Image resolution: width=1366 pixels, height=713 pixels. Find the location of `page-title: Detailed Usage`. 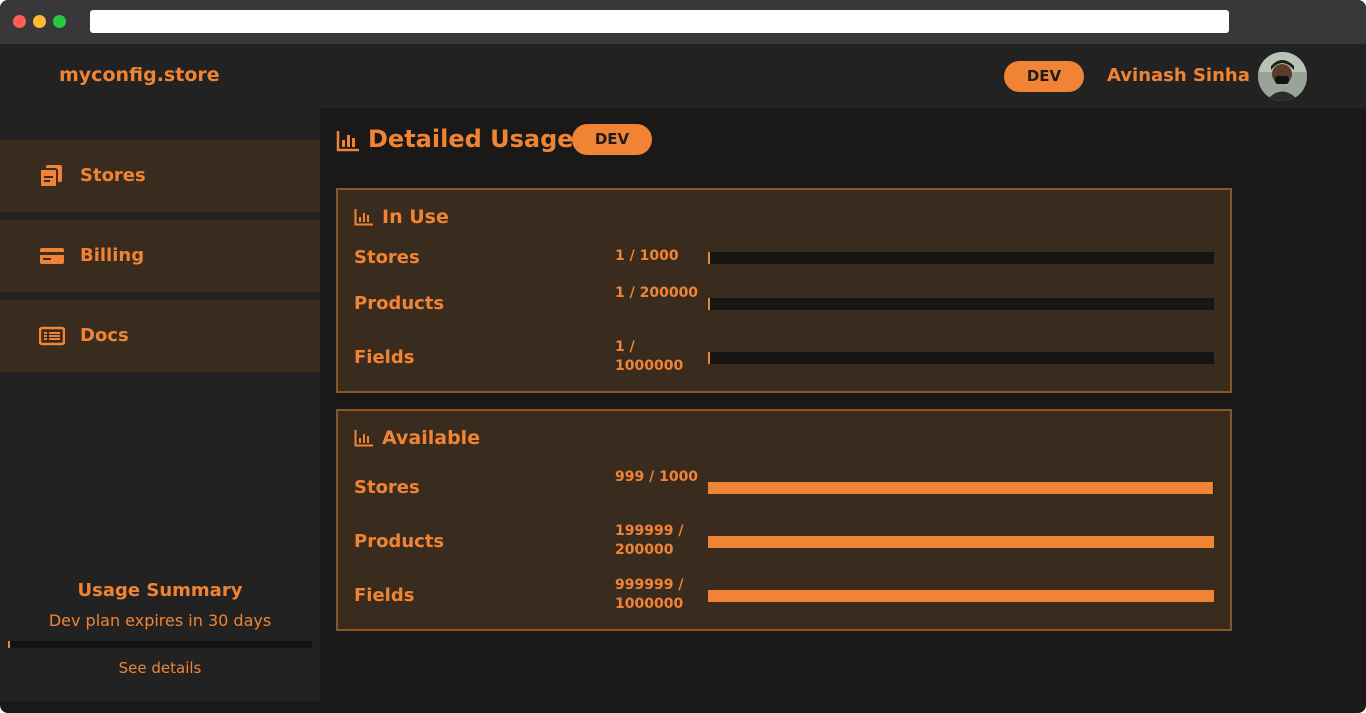

page-title: Detailed Usage is located at coordinates (471, 139).